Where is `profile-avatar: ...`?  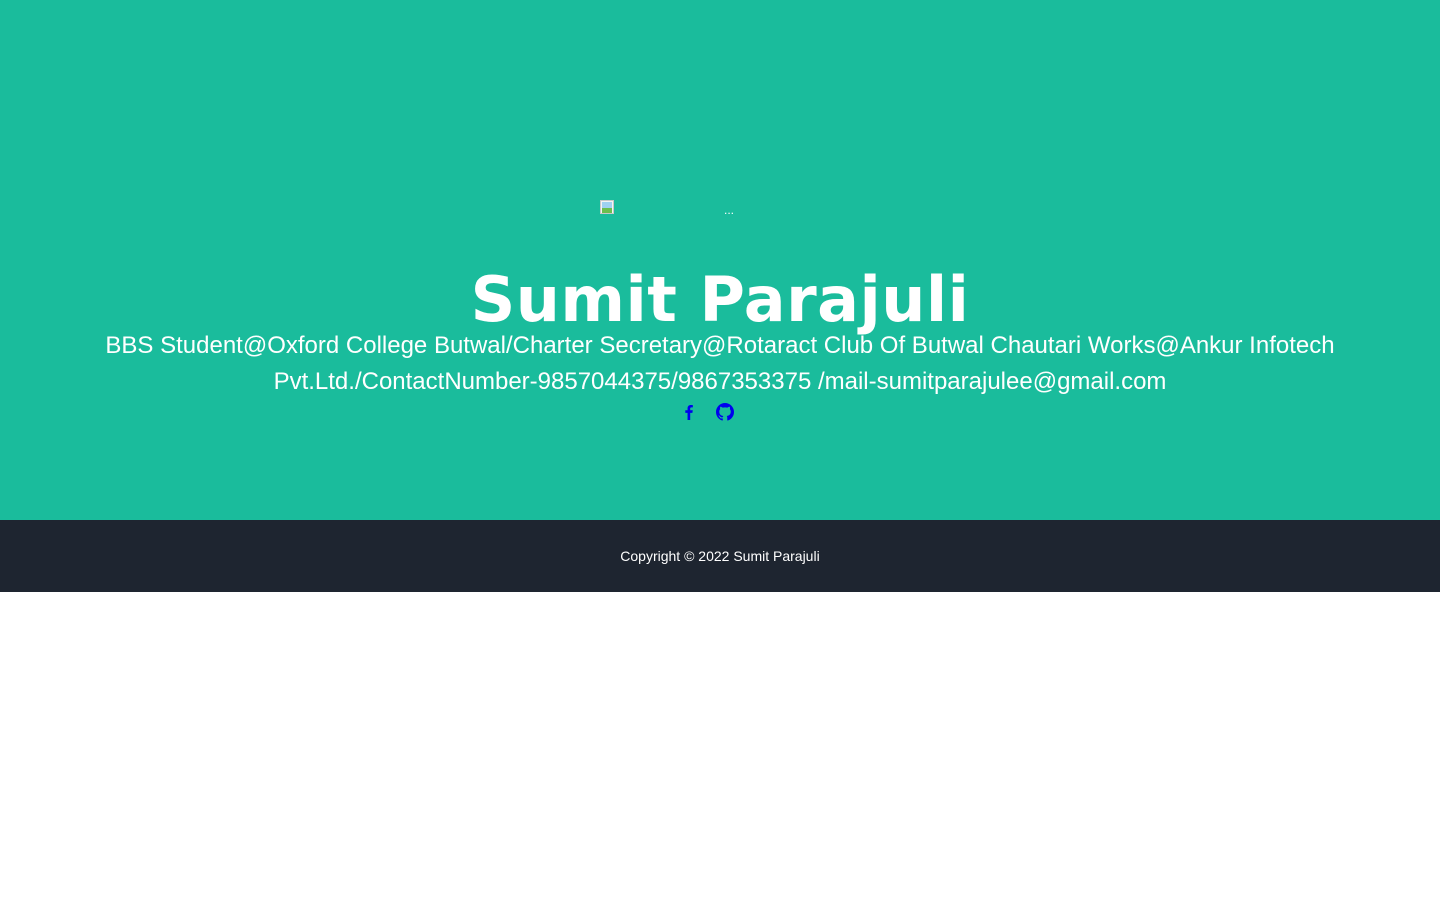
profile-avatar: ... is located at coordinates (720, 210).